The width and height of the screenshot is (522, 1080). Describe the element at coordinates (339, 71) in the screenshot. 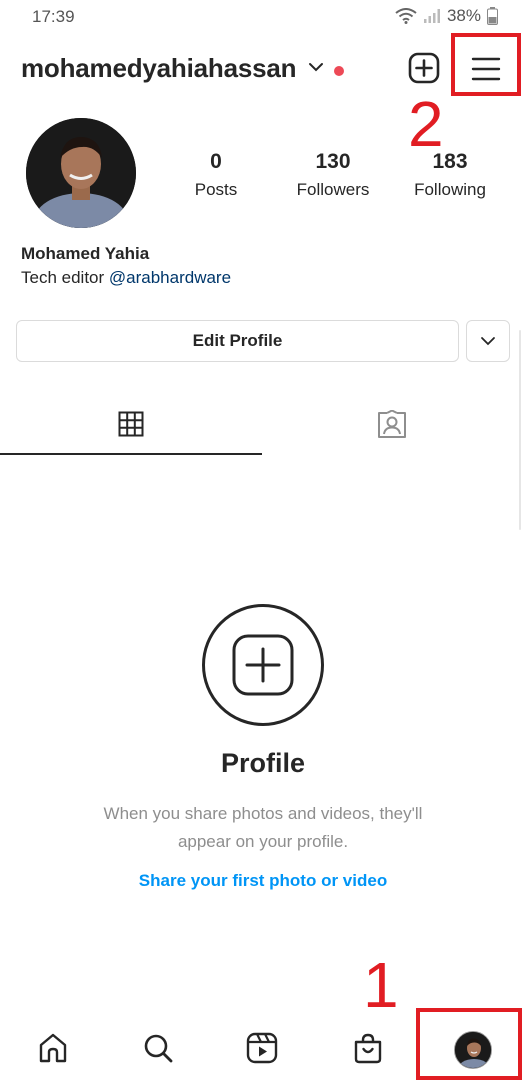

I see `notification-dot` at that location.